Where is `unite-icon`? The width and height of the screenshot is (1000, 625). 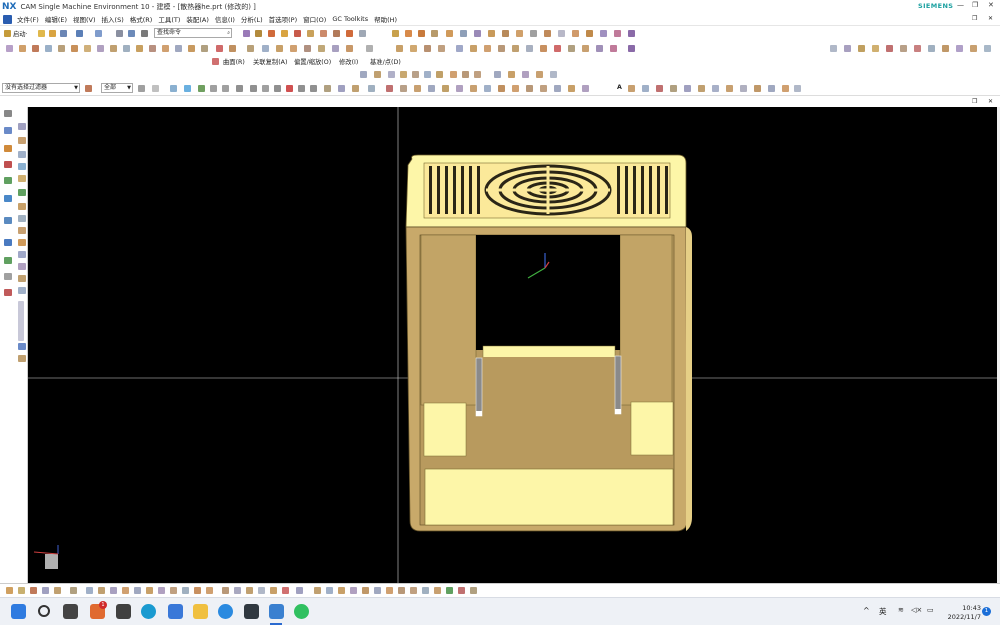 unite-icon is located at coordinates (310, 33).